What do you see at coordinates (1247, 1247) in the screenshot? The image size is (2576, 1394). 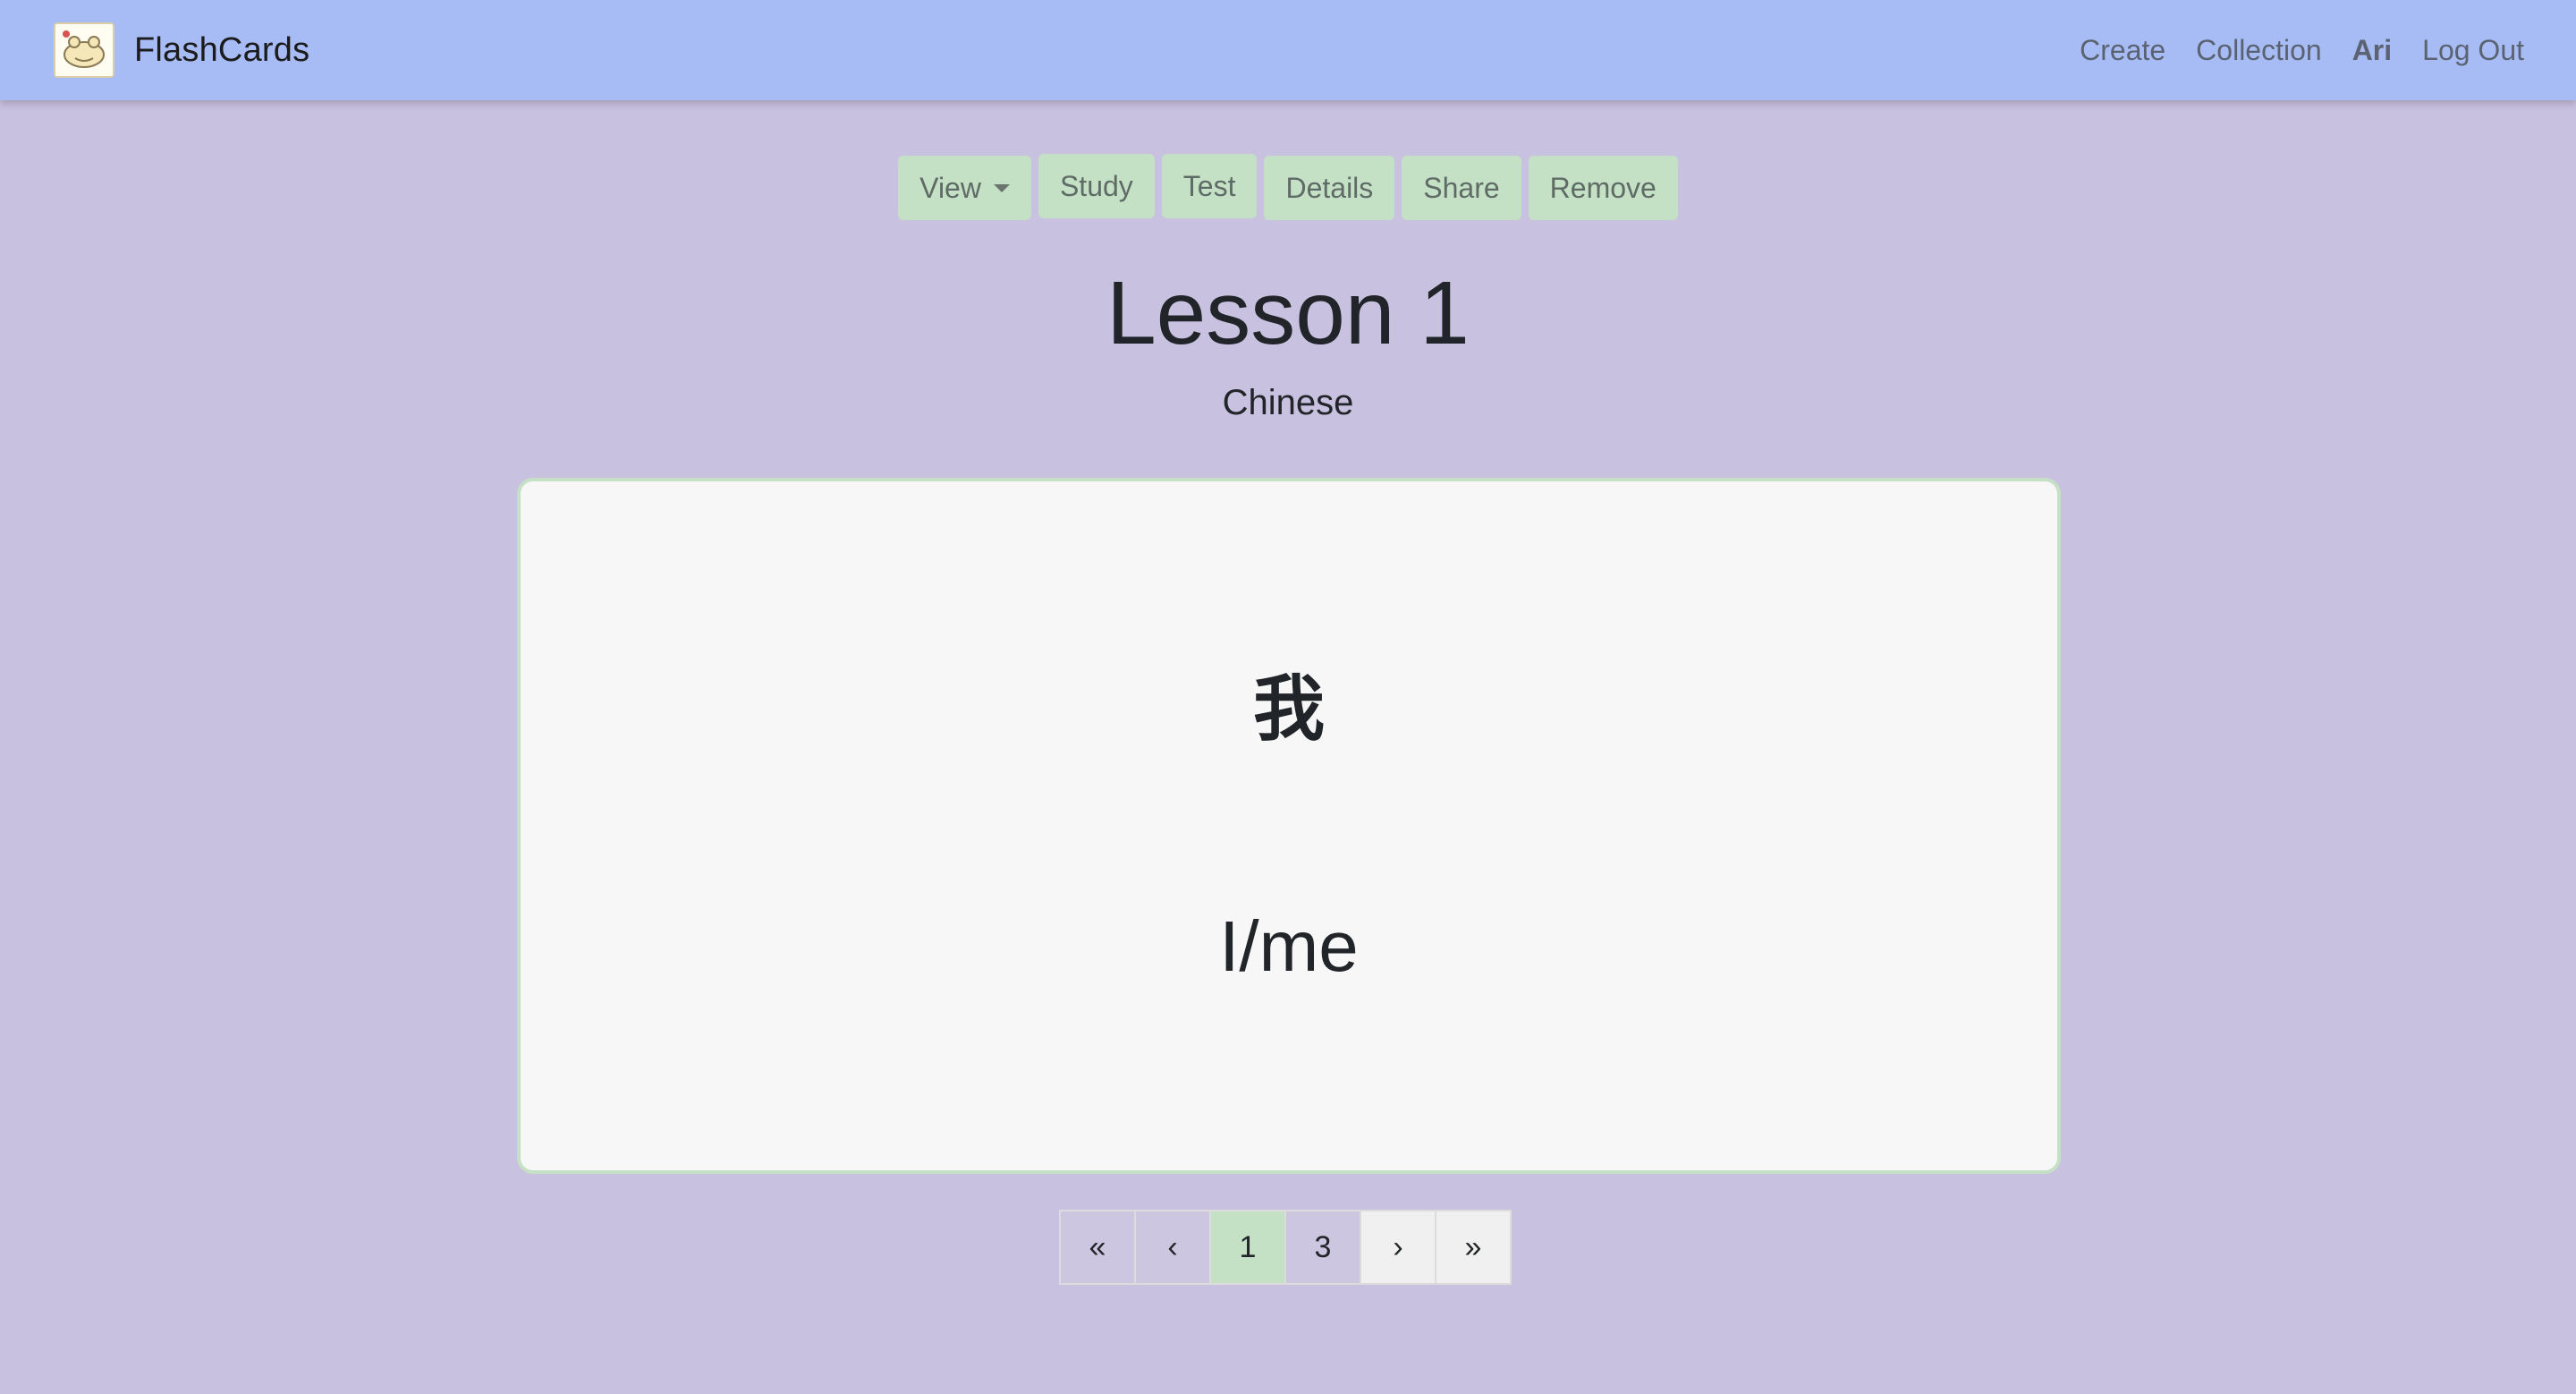 I see `page-button-1: 1` at bounding box center [1247, 1247].